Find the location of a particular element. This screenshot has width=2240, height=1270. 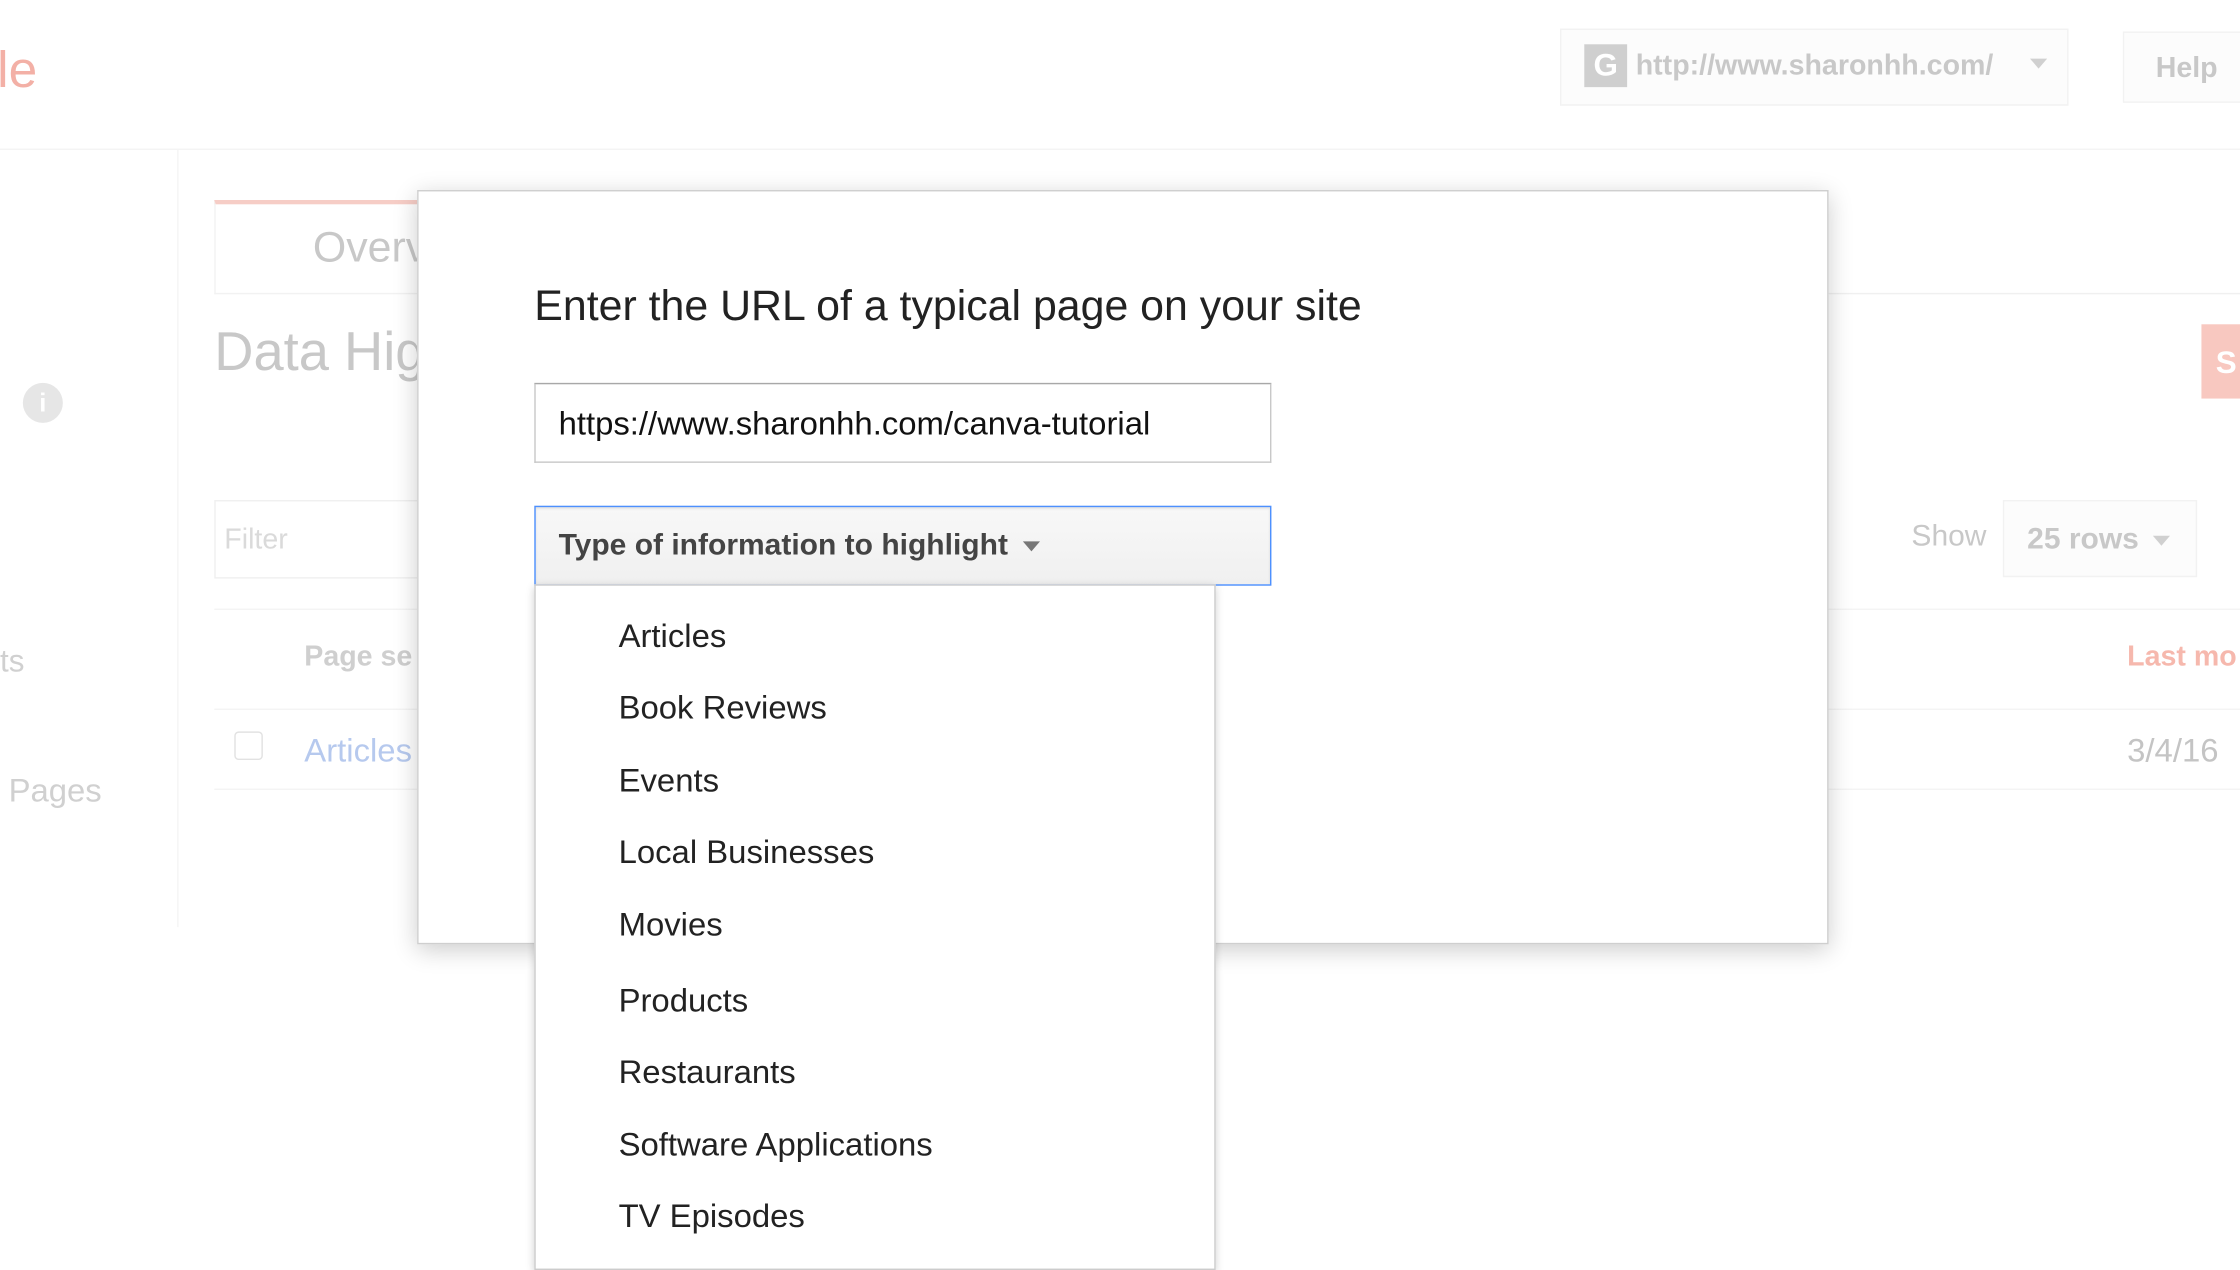

menu-item-tv-episodes: TV Episodes is located at coordinates (712, 1216).